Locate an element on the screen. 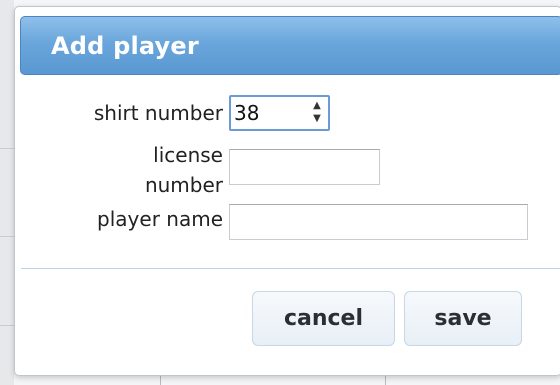 The image size is (560, 385). player-name-field is located at coordinates (378, 222).